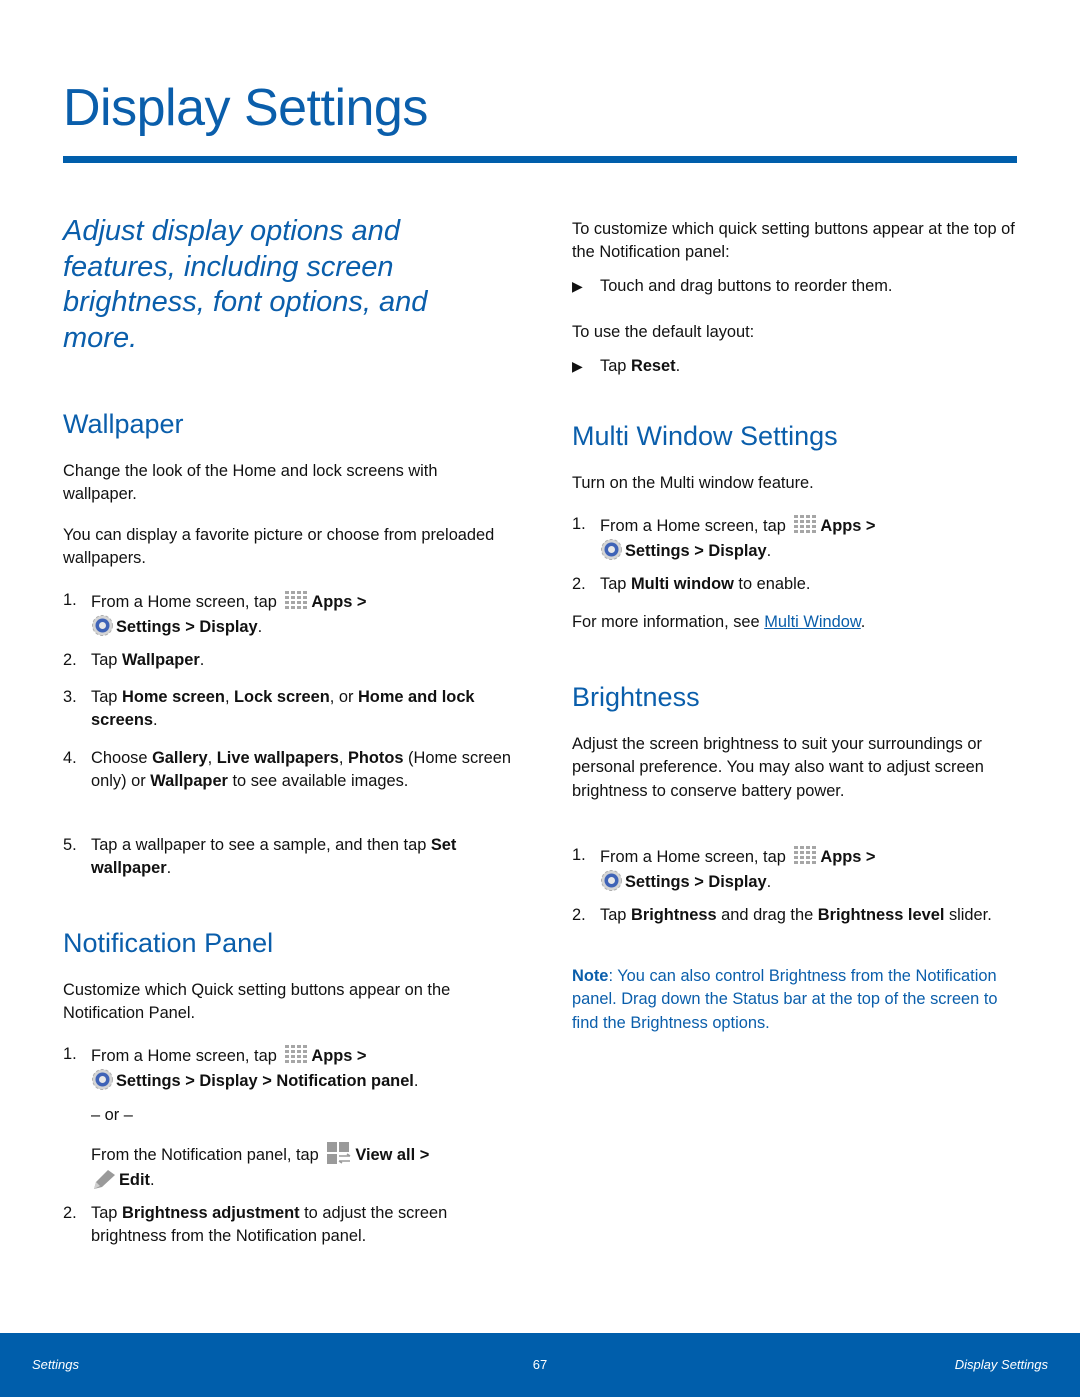 The height and width of the screenshot is (1397, 1080). Describe the element at coordinates (691, 584) in the screenshot. I see `multiwindow-step-2: 2. Tap Multi window to enable.` at that location.